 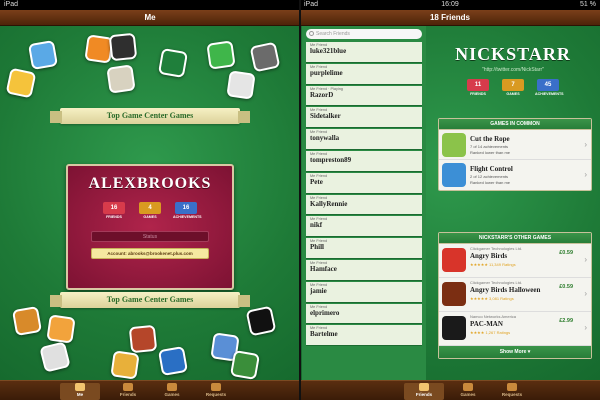 I want to click on friend-name: tonywalla, so click(x=325, y=138).